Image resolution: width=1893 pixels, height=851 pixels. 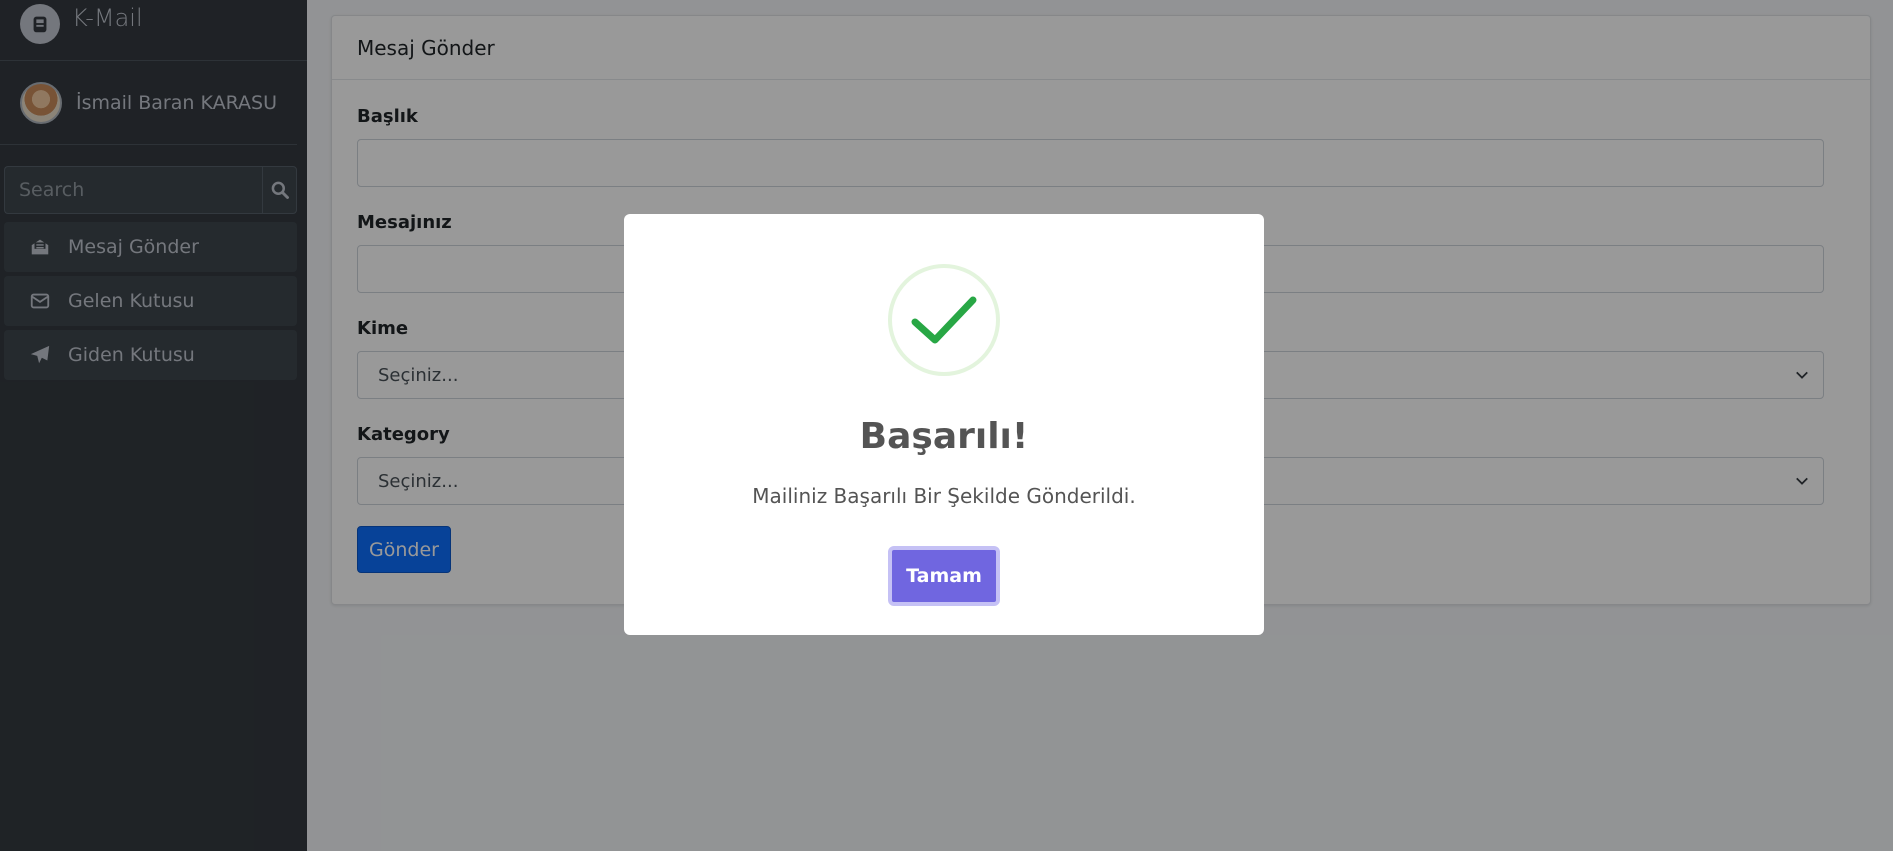 I want to click on dialog-title: Başarılı!, so click(x=944, y=436).